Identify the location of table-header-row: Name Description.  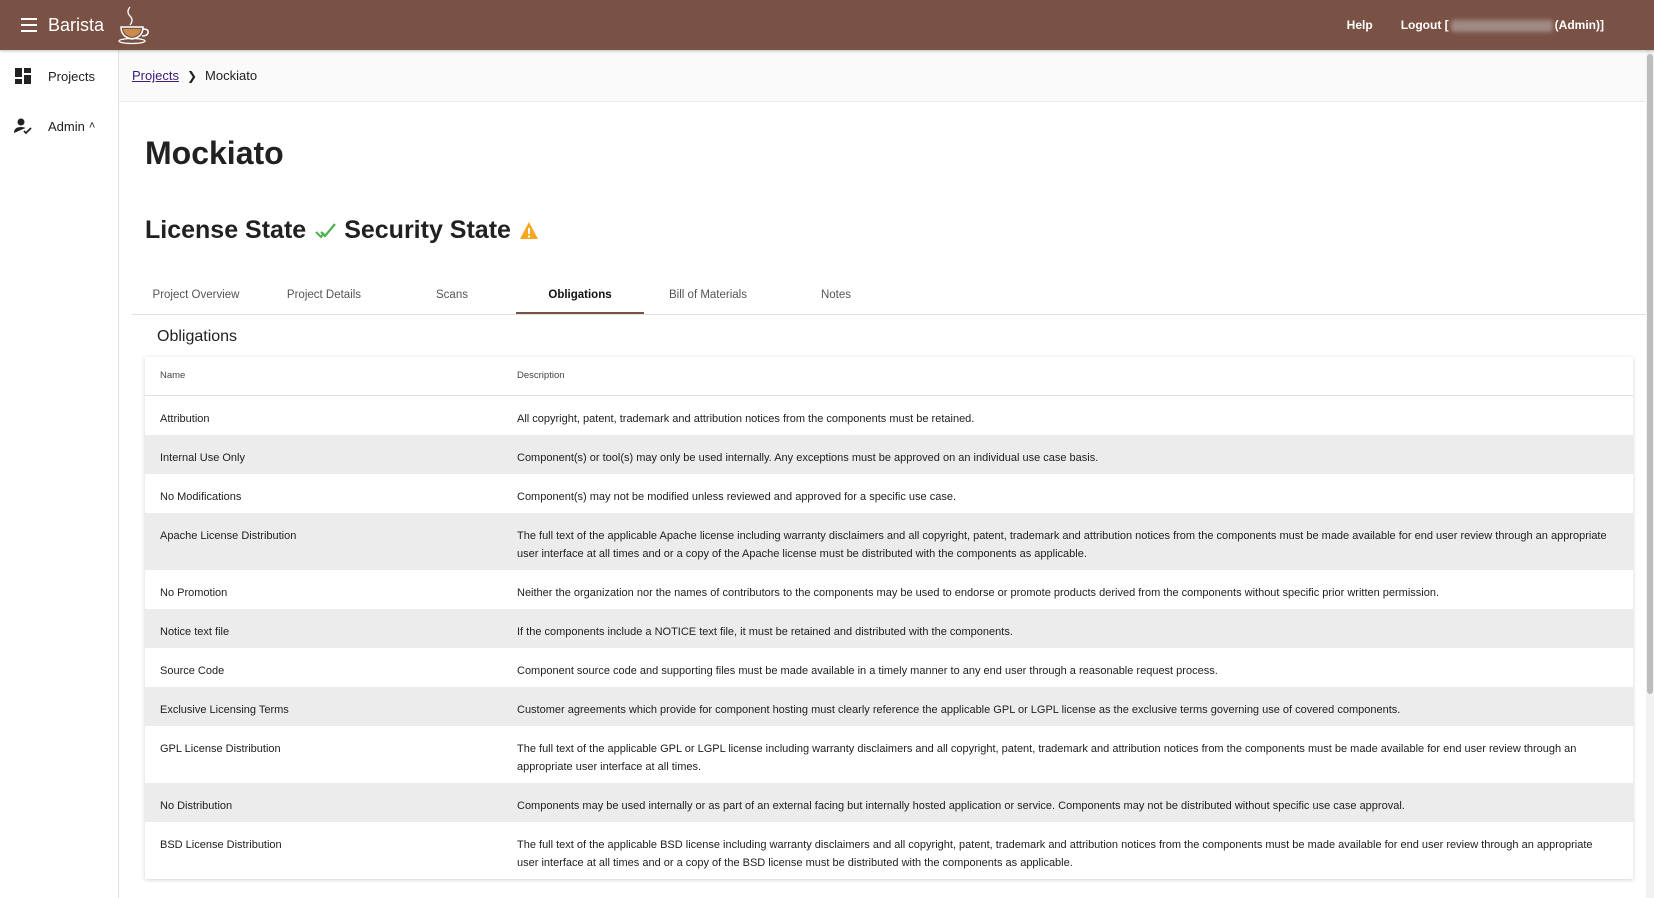
(889, 376).